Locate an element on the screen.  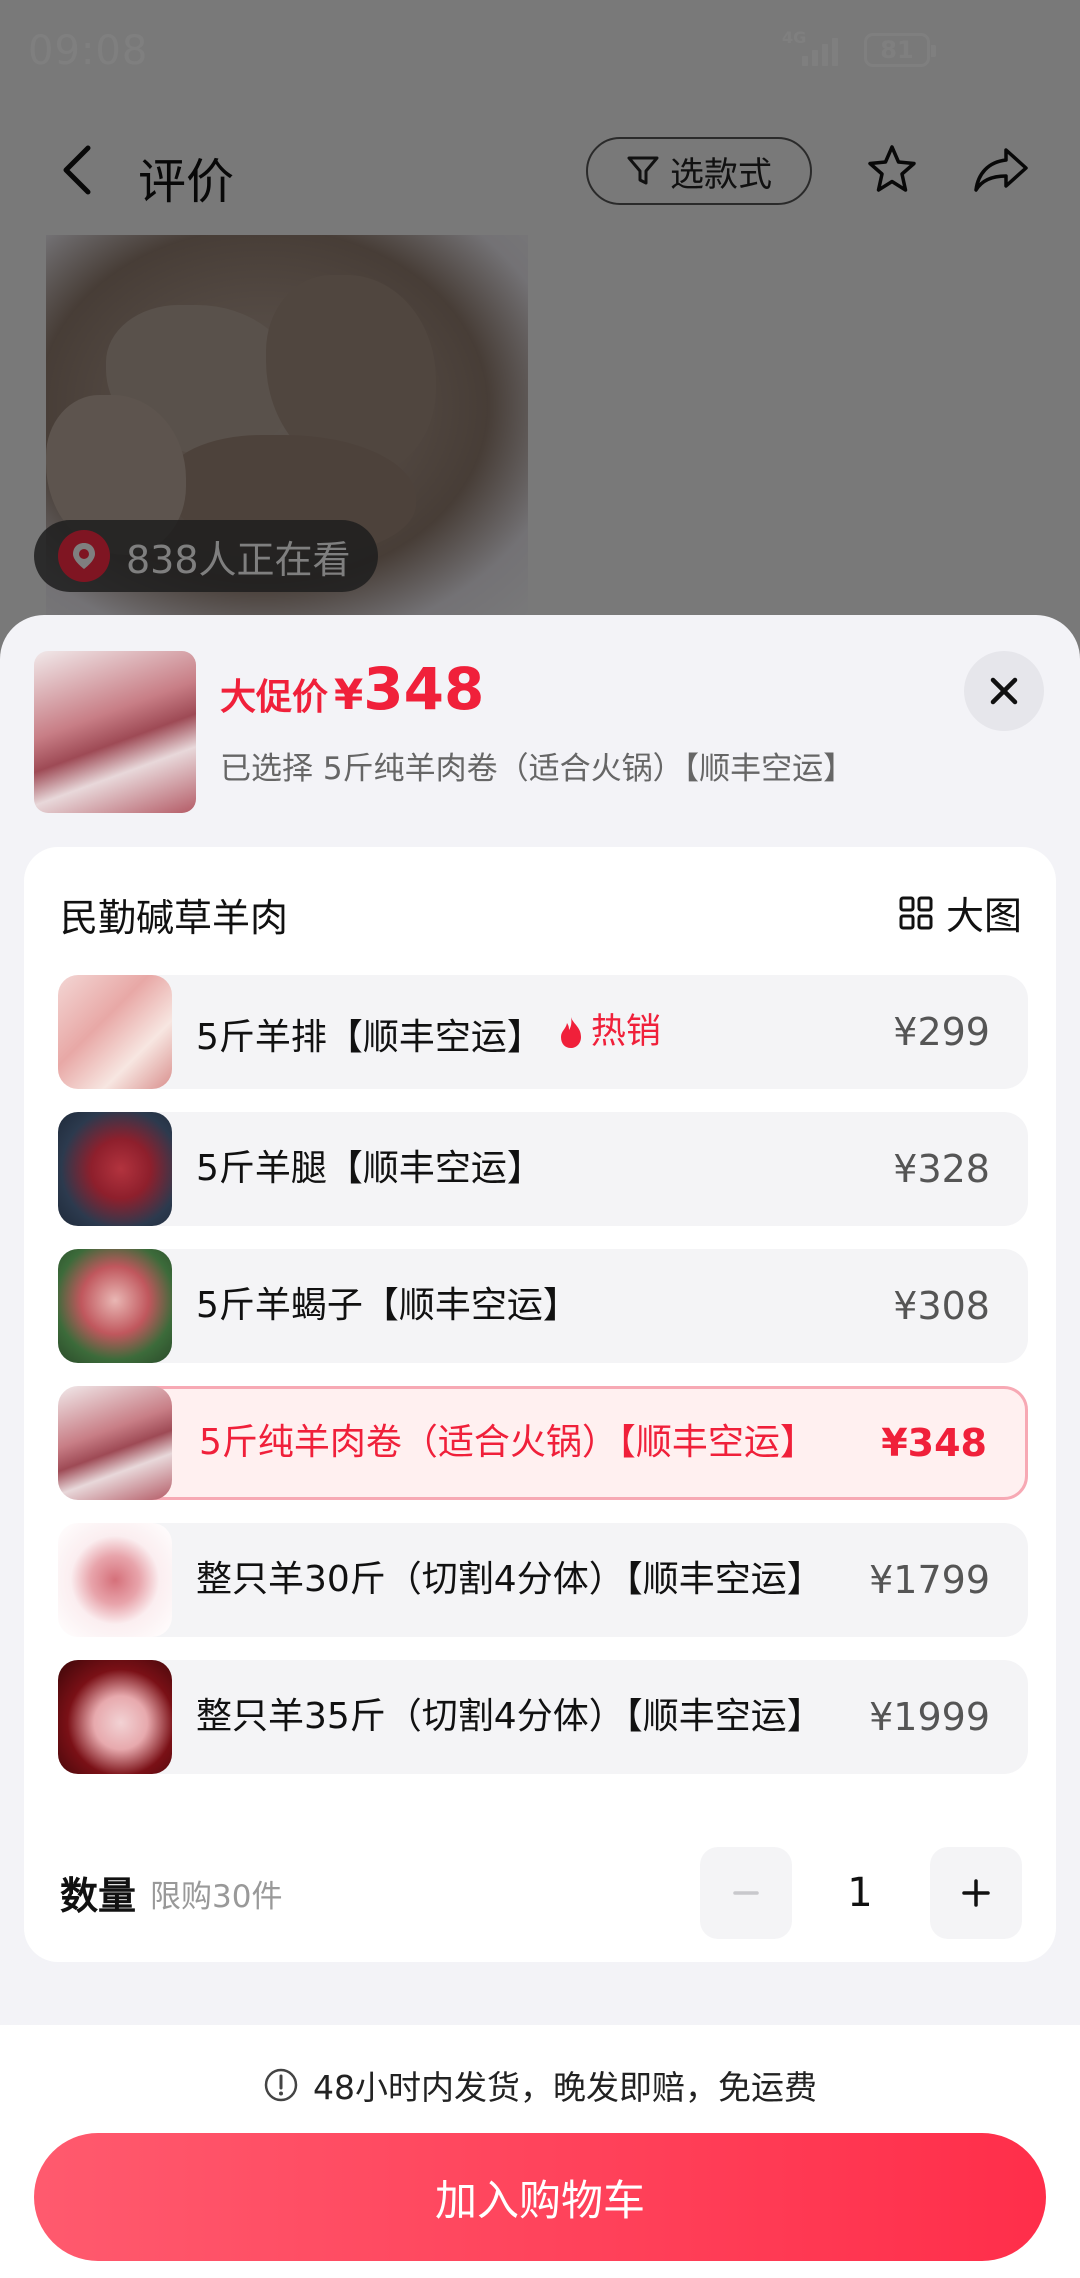
close-icon is located at coordinates (1004, 691).